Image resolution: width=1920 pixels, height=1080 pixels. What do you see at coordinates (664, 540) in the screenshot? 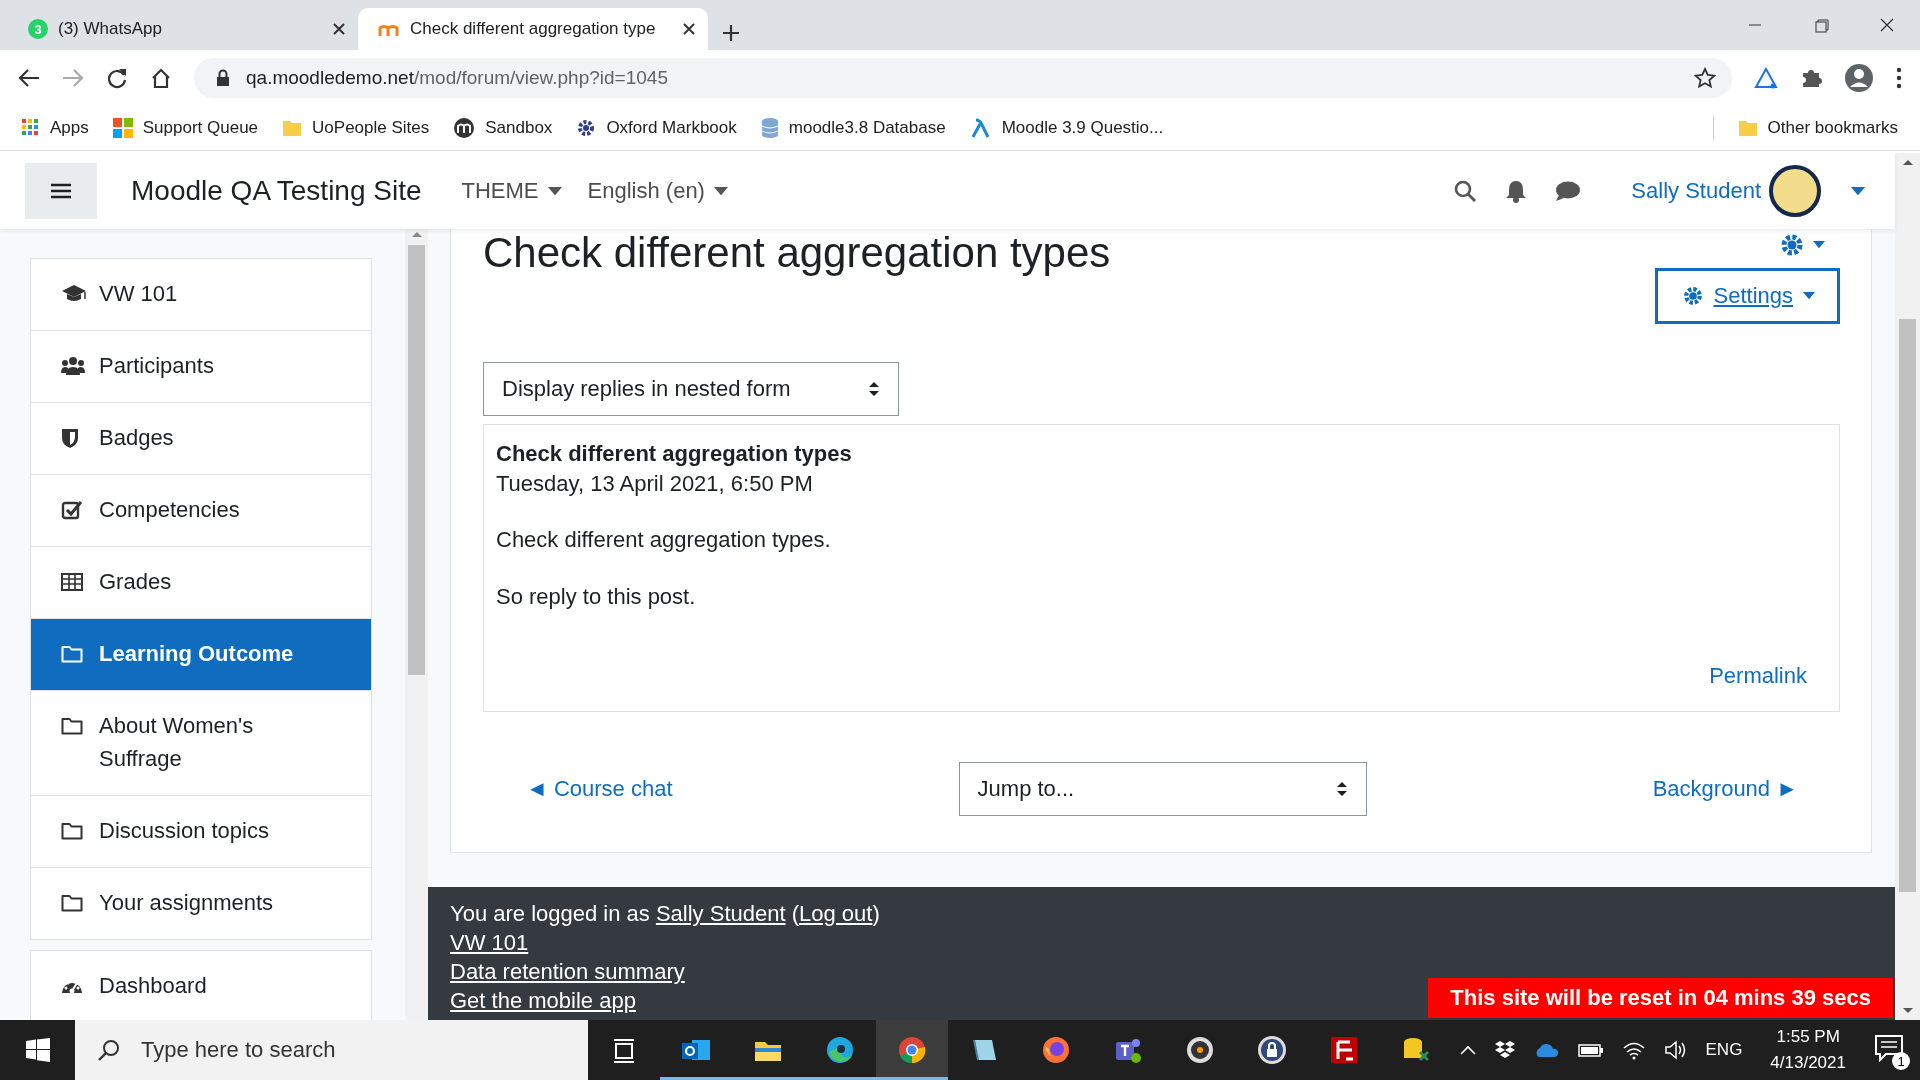
I see `post-text: Check different aggregation types.` at bounding box center [664, 540].